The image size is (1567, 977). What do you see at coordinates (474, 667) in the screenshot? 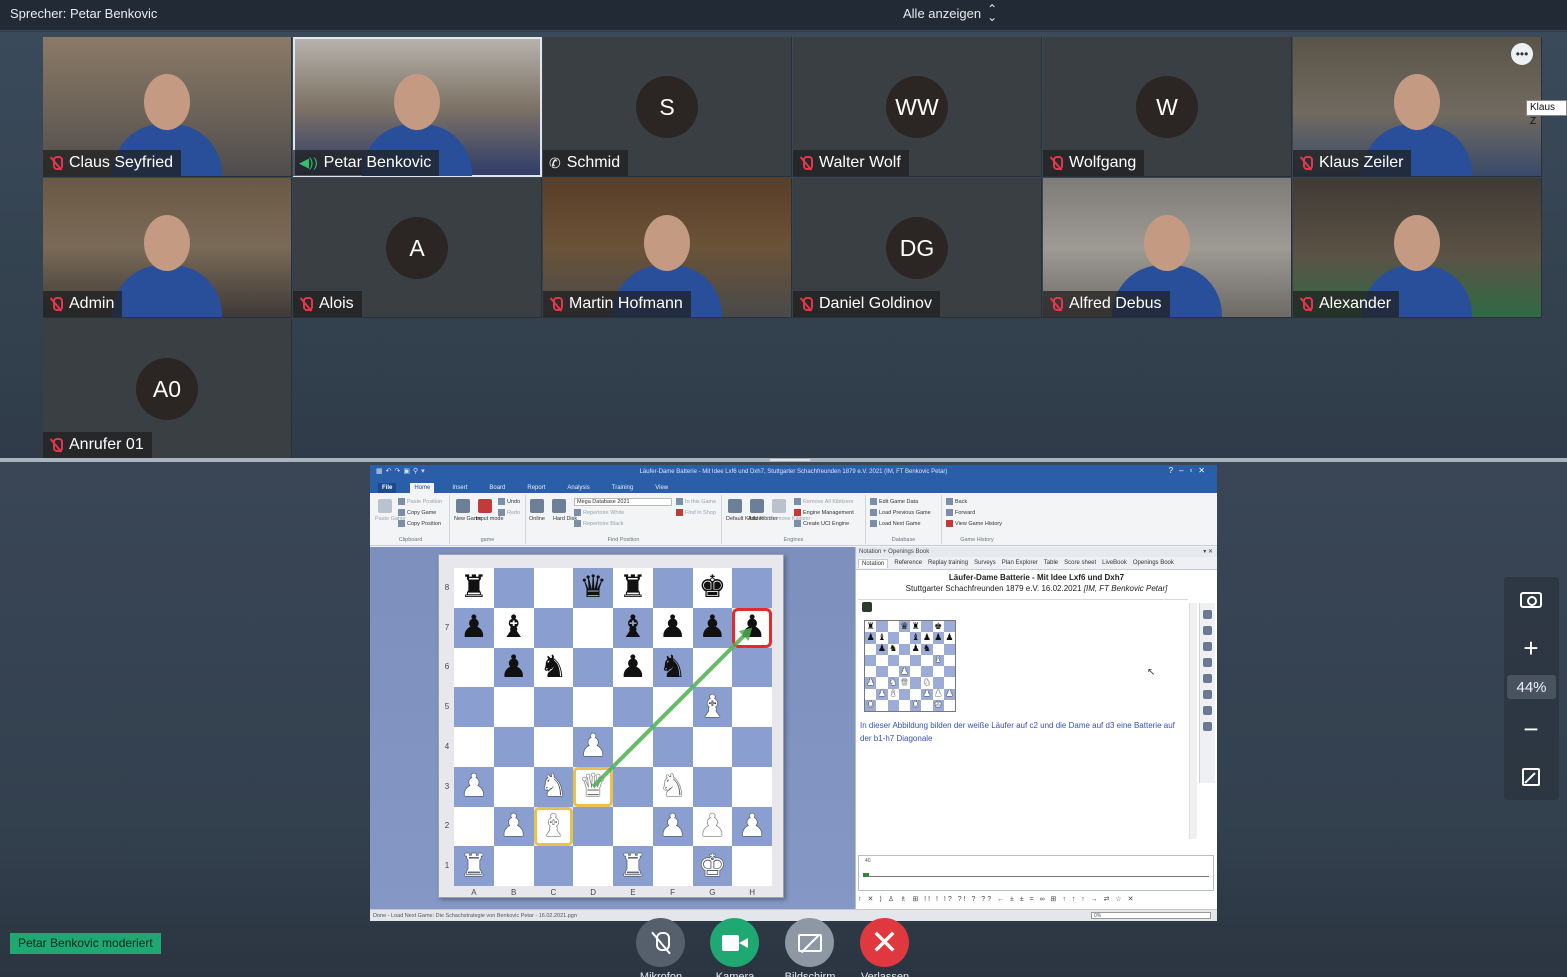
I see `square-a6` at bounding box center [474, 667].